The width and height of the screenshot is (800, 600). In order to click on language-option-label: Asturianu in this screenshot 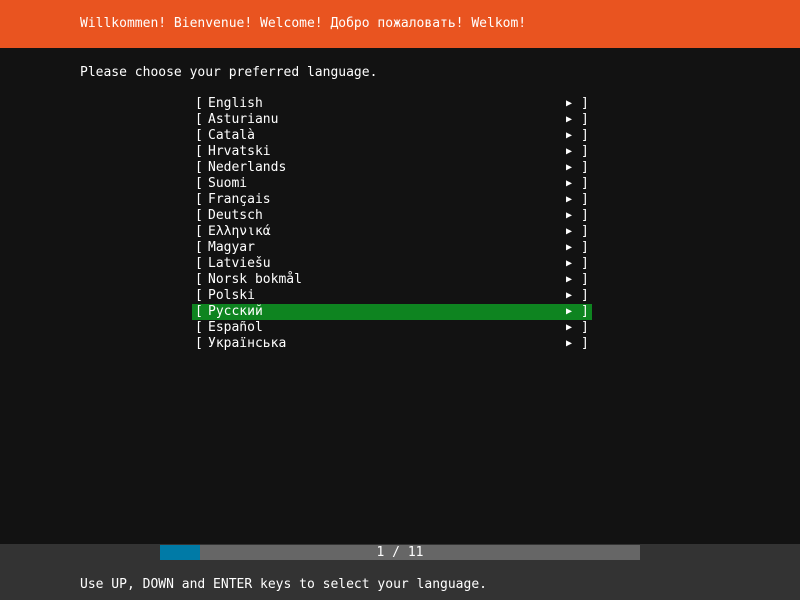, I will do `click(243, 119)`.